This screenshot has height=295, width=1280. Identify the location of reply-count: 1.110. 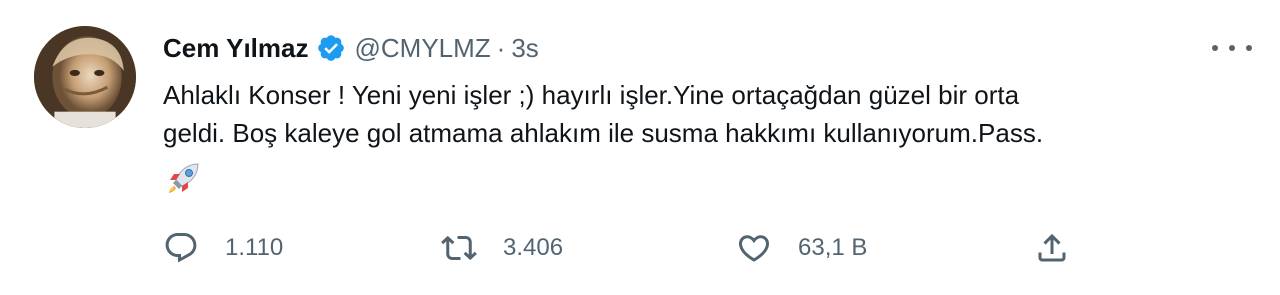
(254, 247).